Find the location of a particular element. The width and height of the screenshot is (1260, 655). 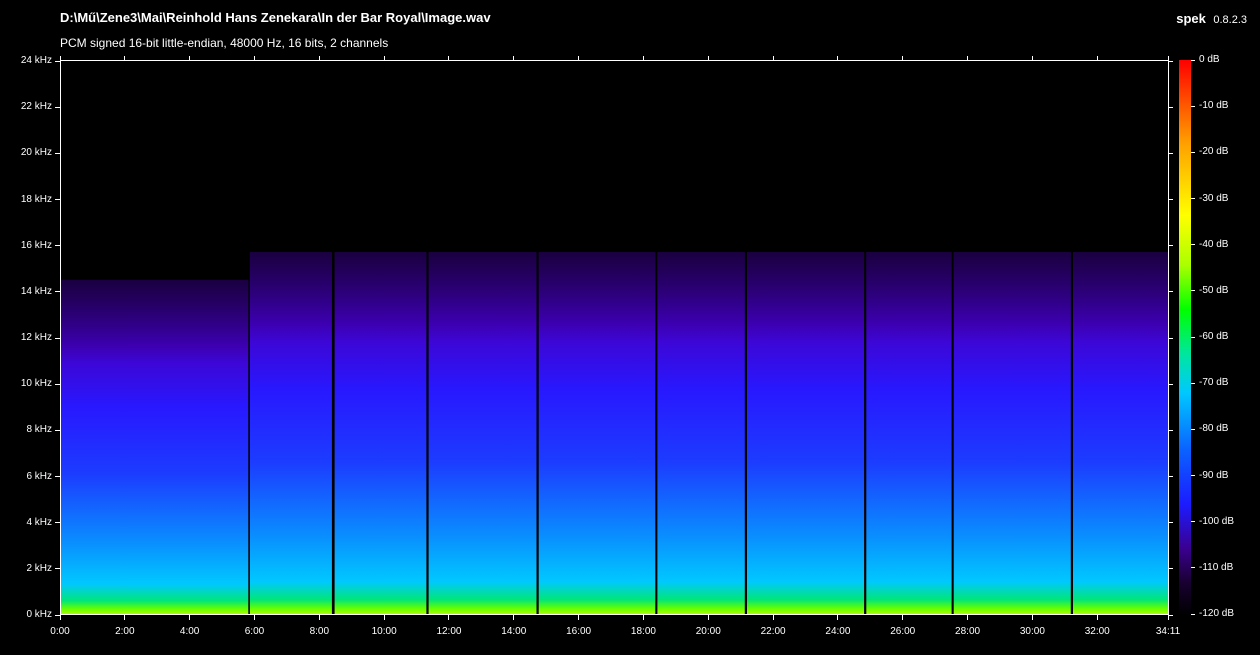

y-axis-tick-label: 8 kHz is located at coordinates (39, 430).